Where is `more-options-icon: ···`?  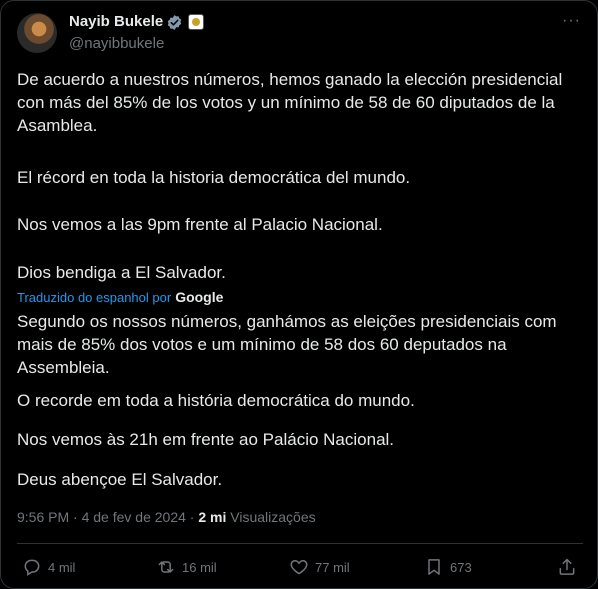
more-options-icon: ··· is located at coordinates (571, 21).